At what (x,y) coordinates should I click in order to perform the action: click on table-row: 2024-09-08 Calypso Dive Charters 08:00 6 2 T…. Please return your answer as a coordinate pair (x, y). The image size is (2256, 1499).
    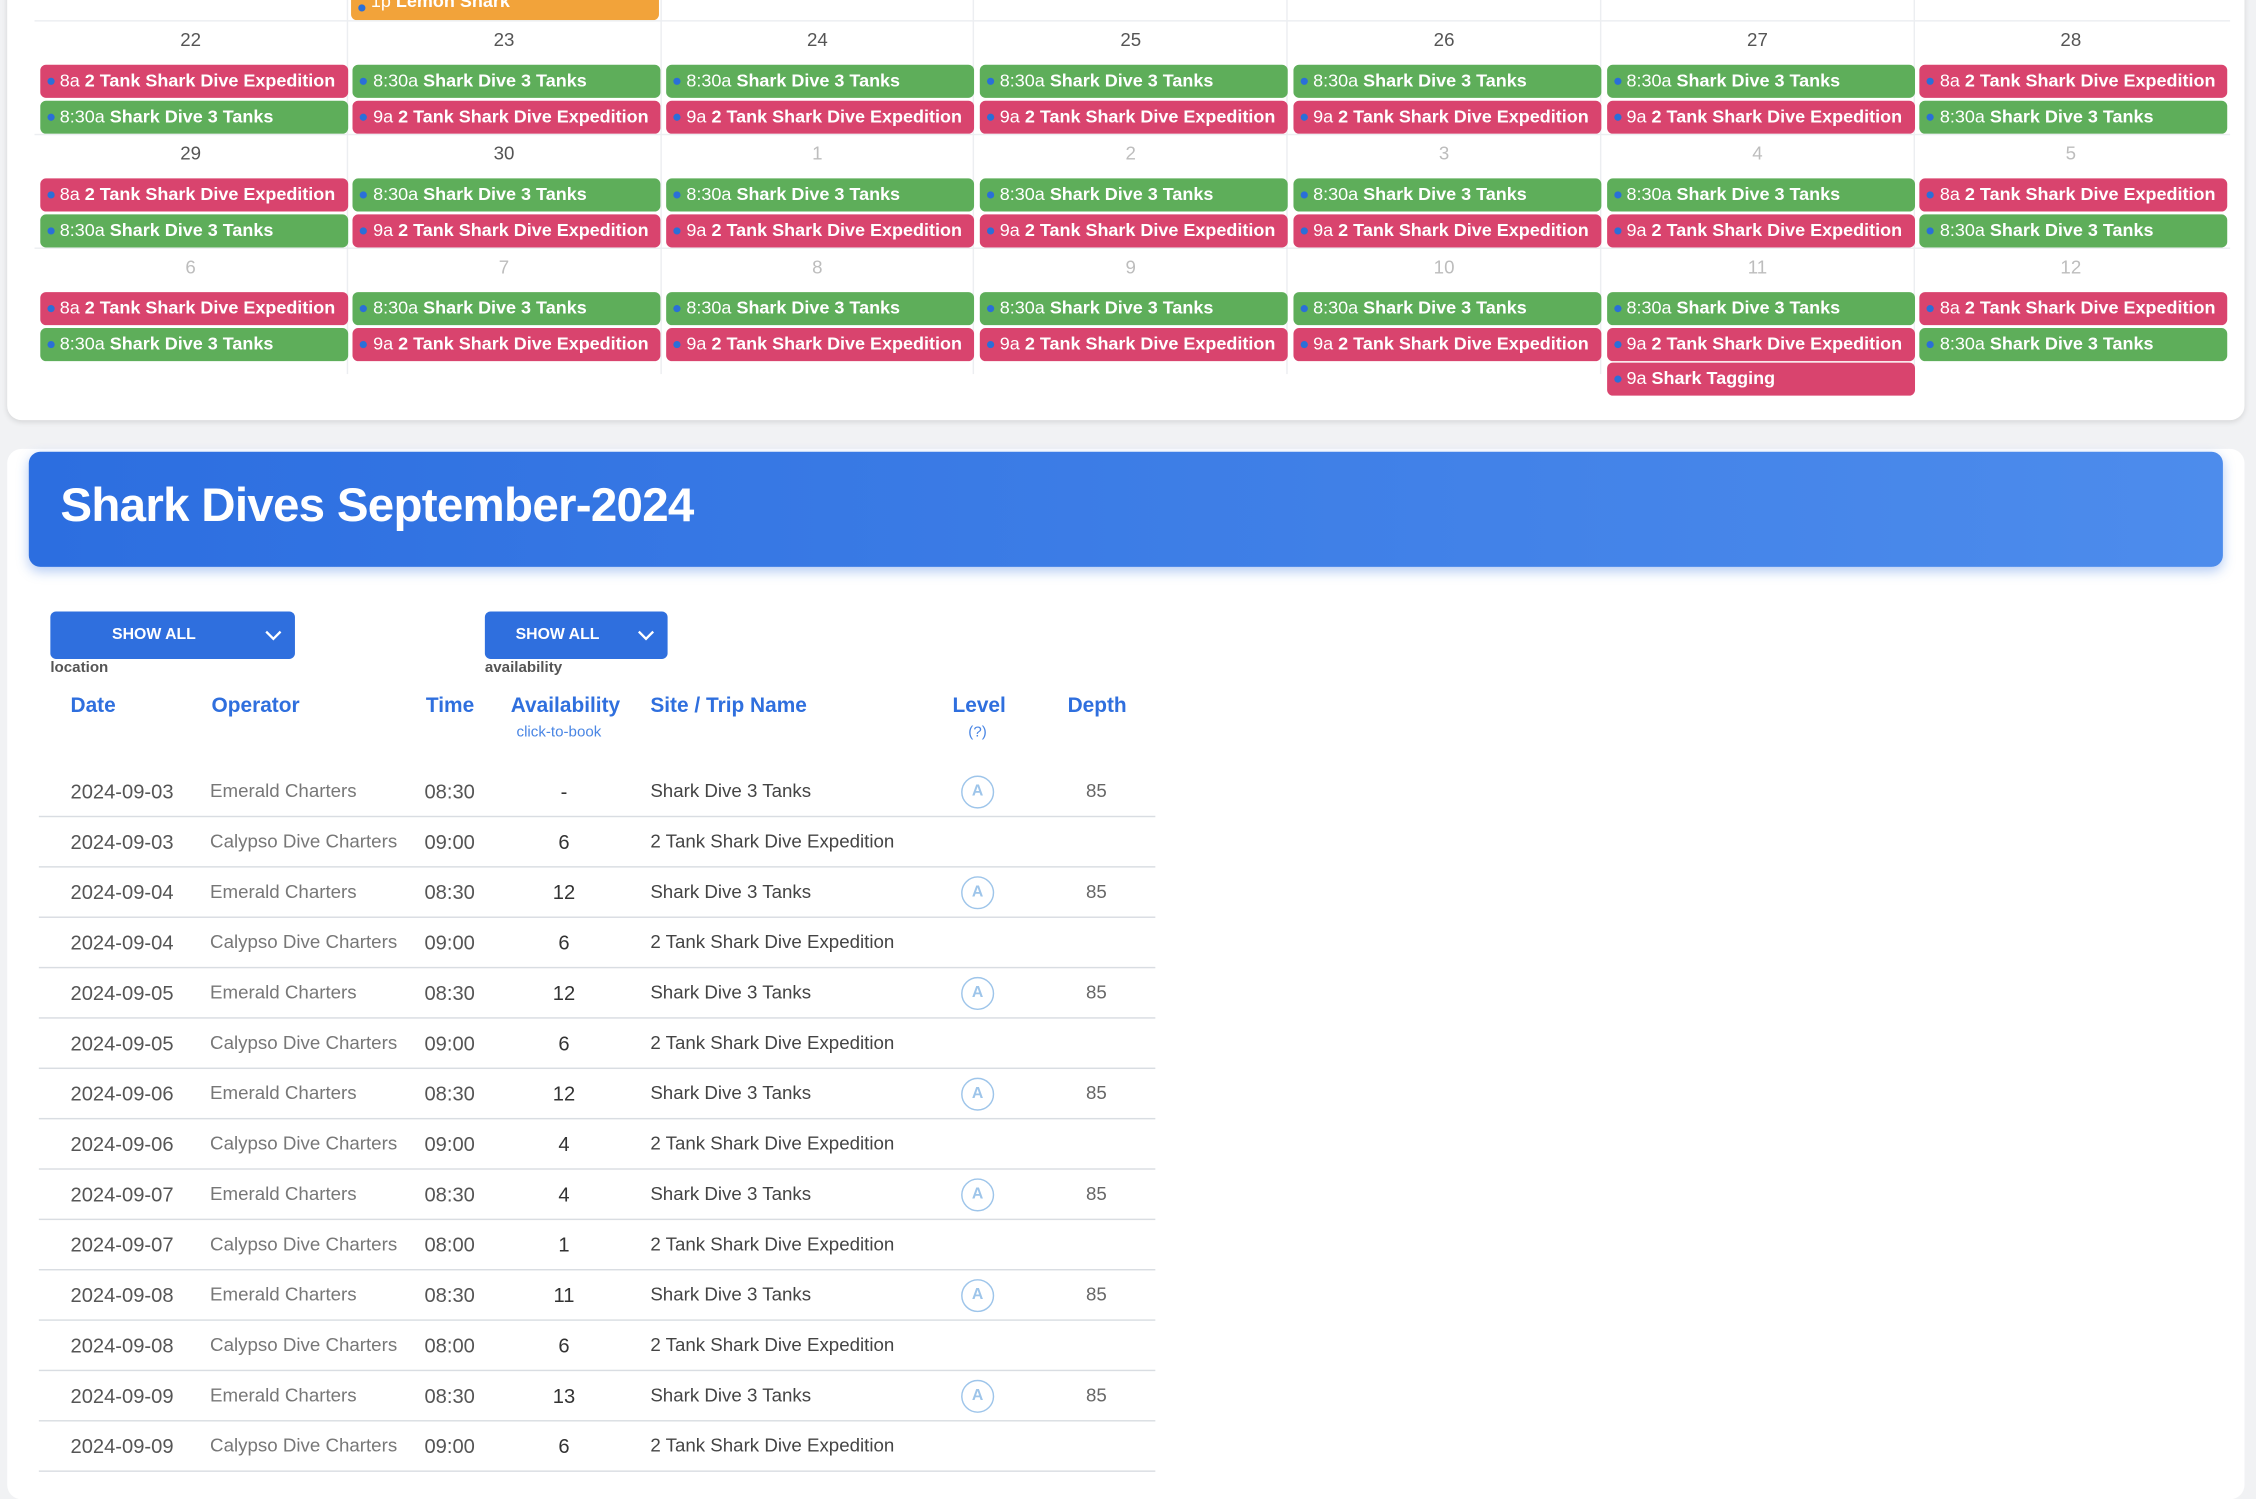
    Looking at the image, I should click on (597, 1346).